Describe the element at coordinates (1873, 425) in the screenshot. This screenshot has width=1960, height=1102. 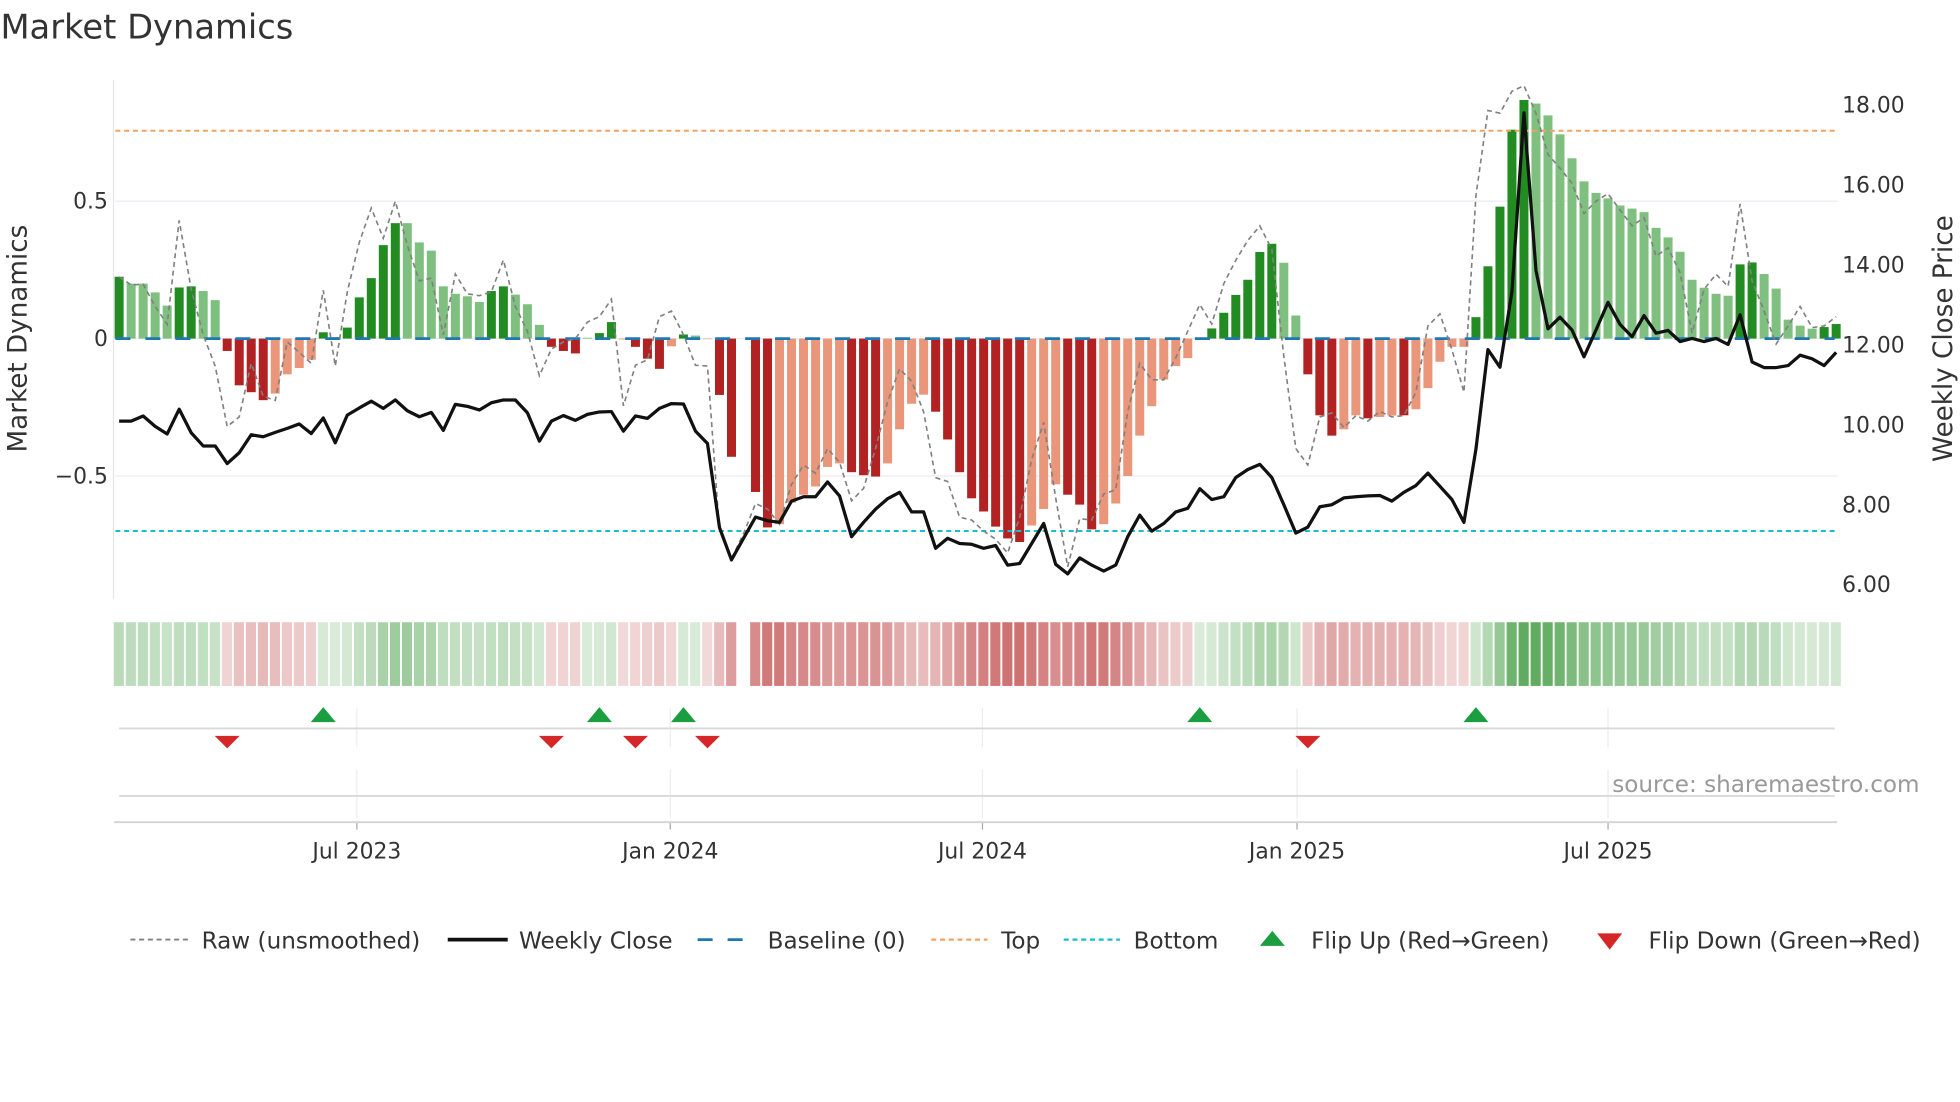
I see `right-y-tick-label: 10.00` at that location.